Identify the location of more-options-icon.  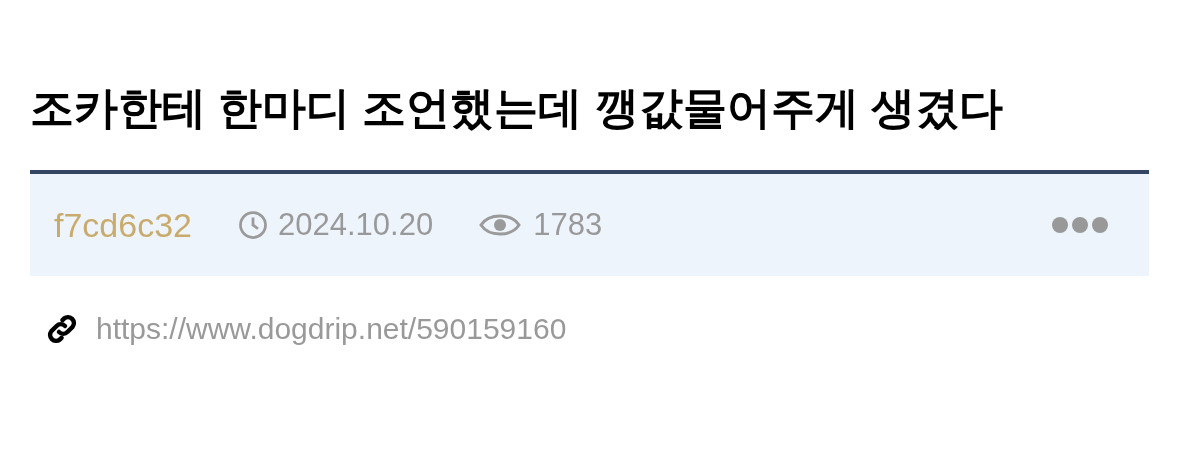
(1080, 225).